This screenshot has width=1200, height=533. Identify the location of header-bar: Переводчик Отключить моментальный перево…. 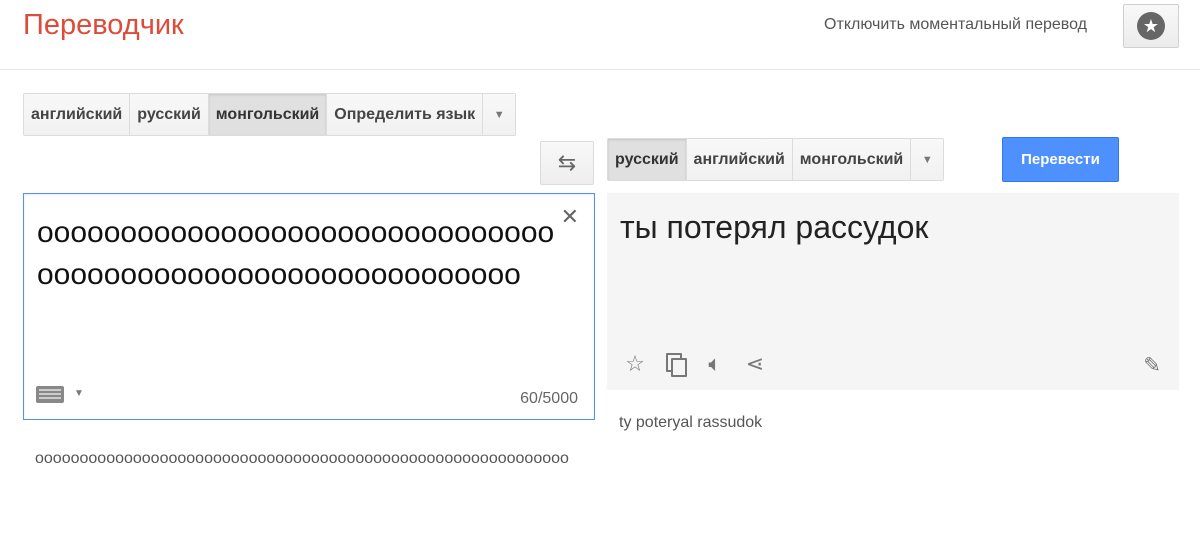
(600, 35).